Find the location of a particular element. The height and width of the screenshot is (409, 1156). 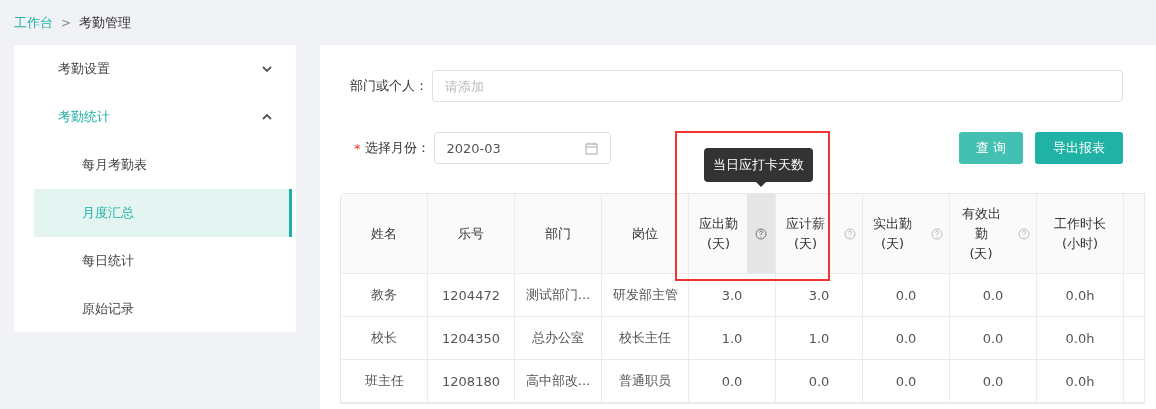

column-header: 实出勤 (天) is located at coordinates (906, 234).